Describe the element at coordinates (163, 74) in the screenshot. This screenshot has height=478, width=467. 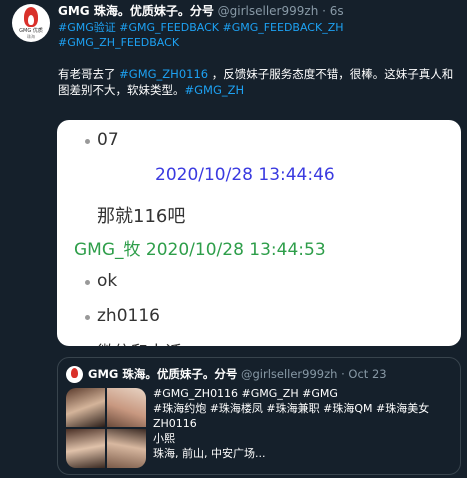
I see `hashtag-link: #GMG_ZH0116` at that location.